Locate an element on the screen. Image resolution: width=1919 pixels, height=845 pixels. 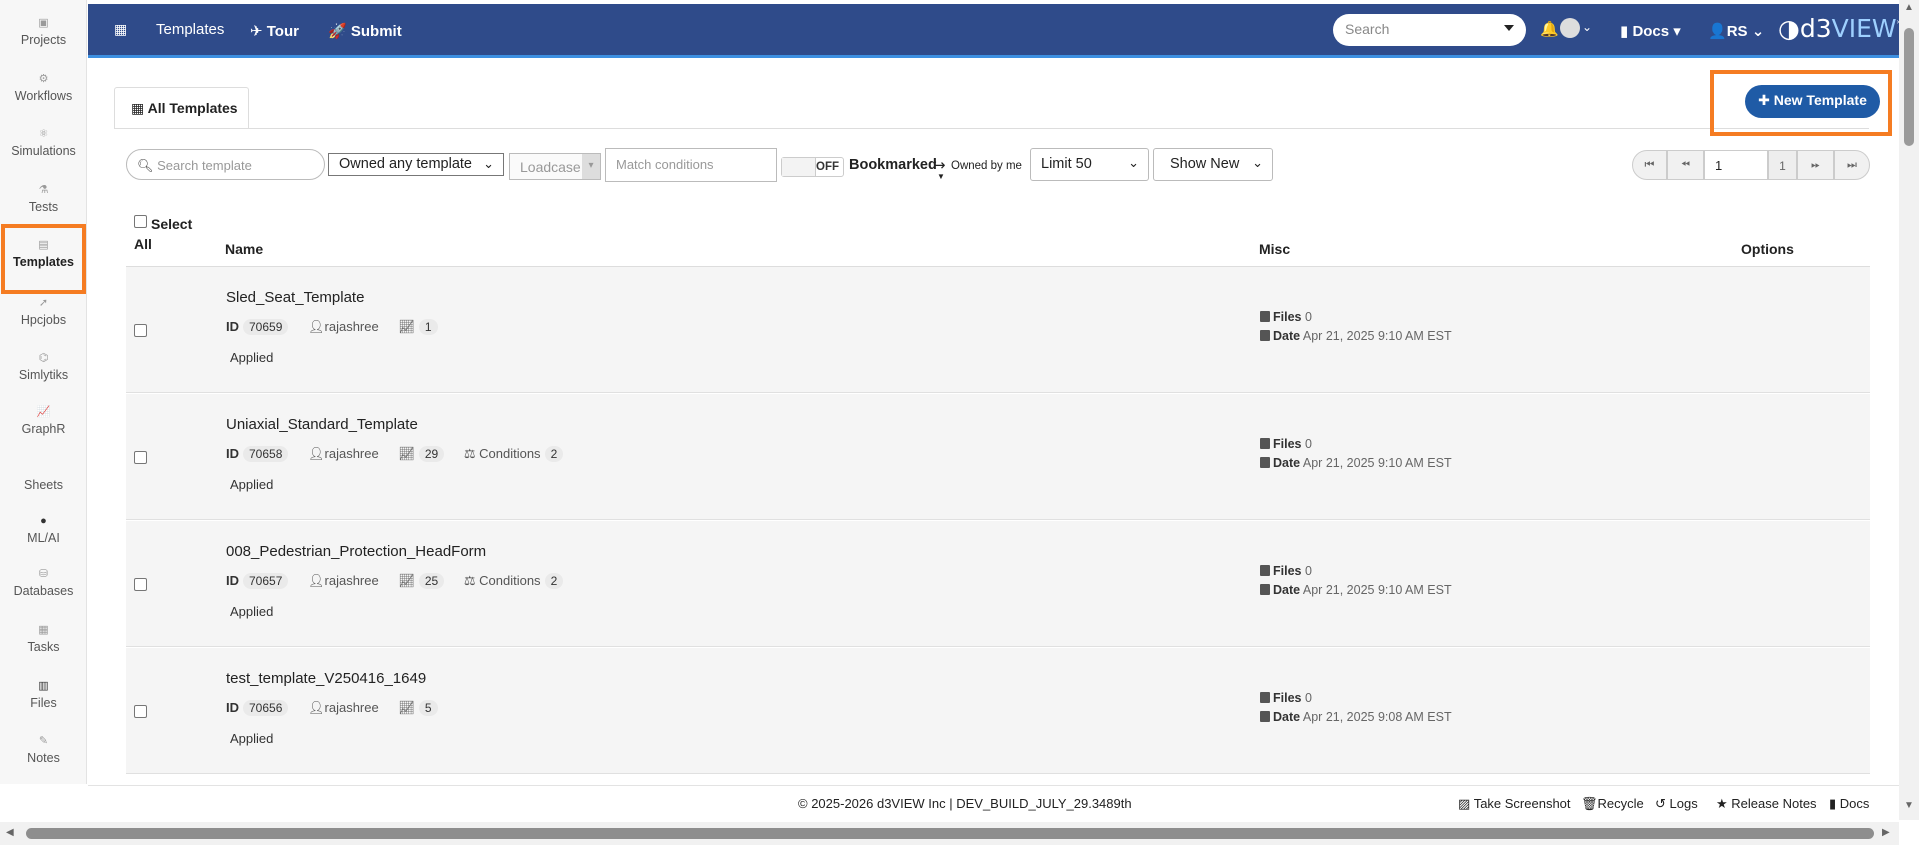
scroll-down-icon: ▼ is located at coordinates (1909, 805).